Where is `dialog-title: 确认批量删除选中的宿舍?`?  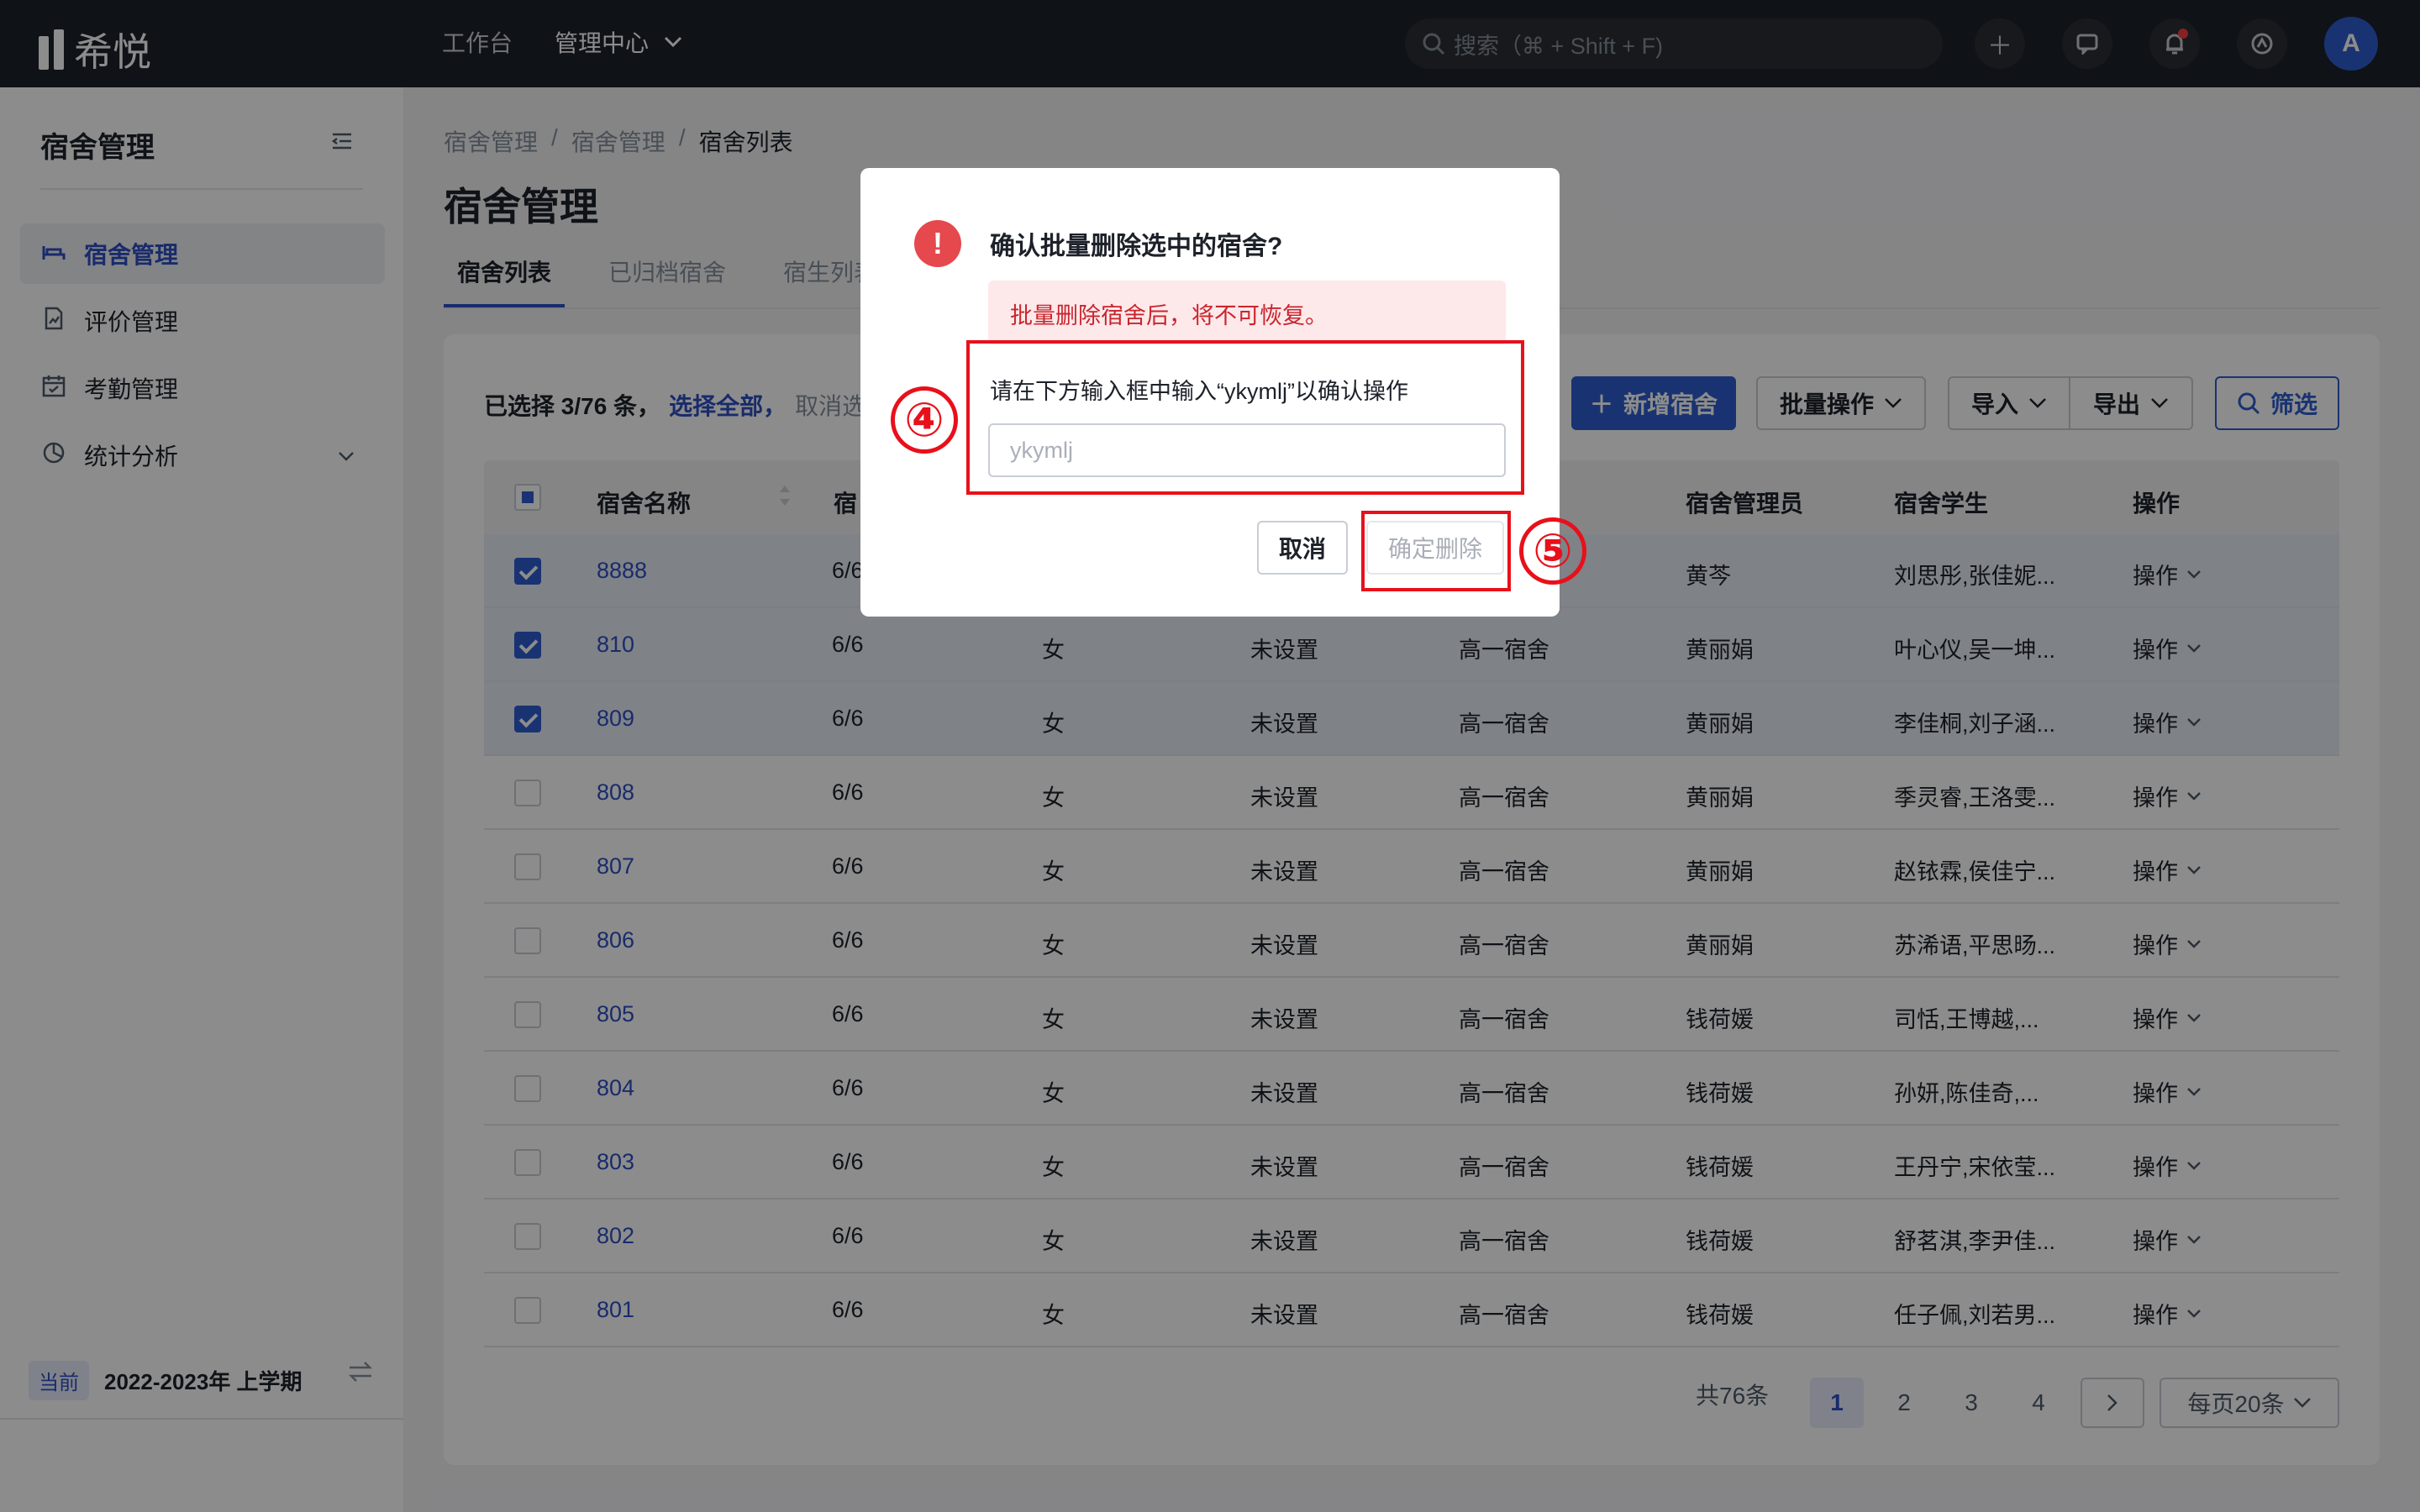
dialog-title: 确认批量删除选中的宿舍? is located at coordinates (1136, 246).